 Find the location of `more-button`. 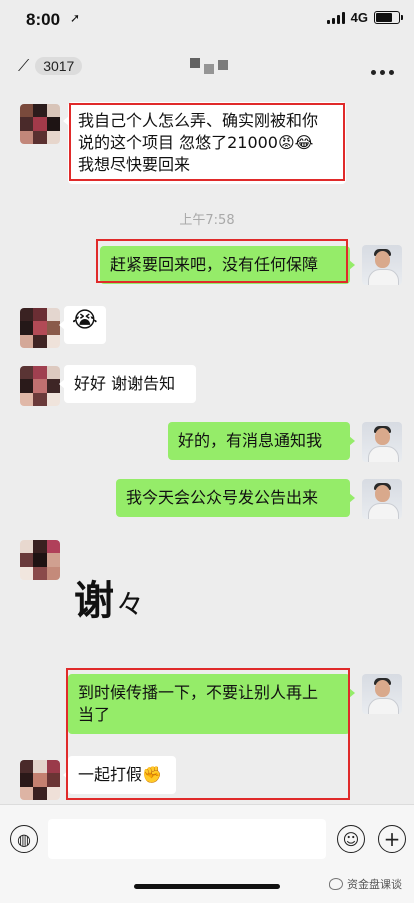

more-button is located at coordinates (382, 68).